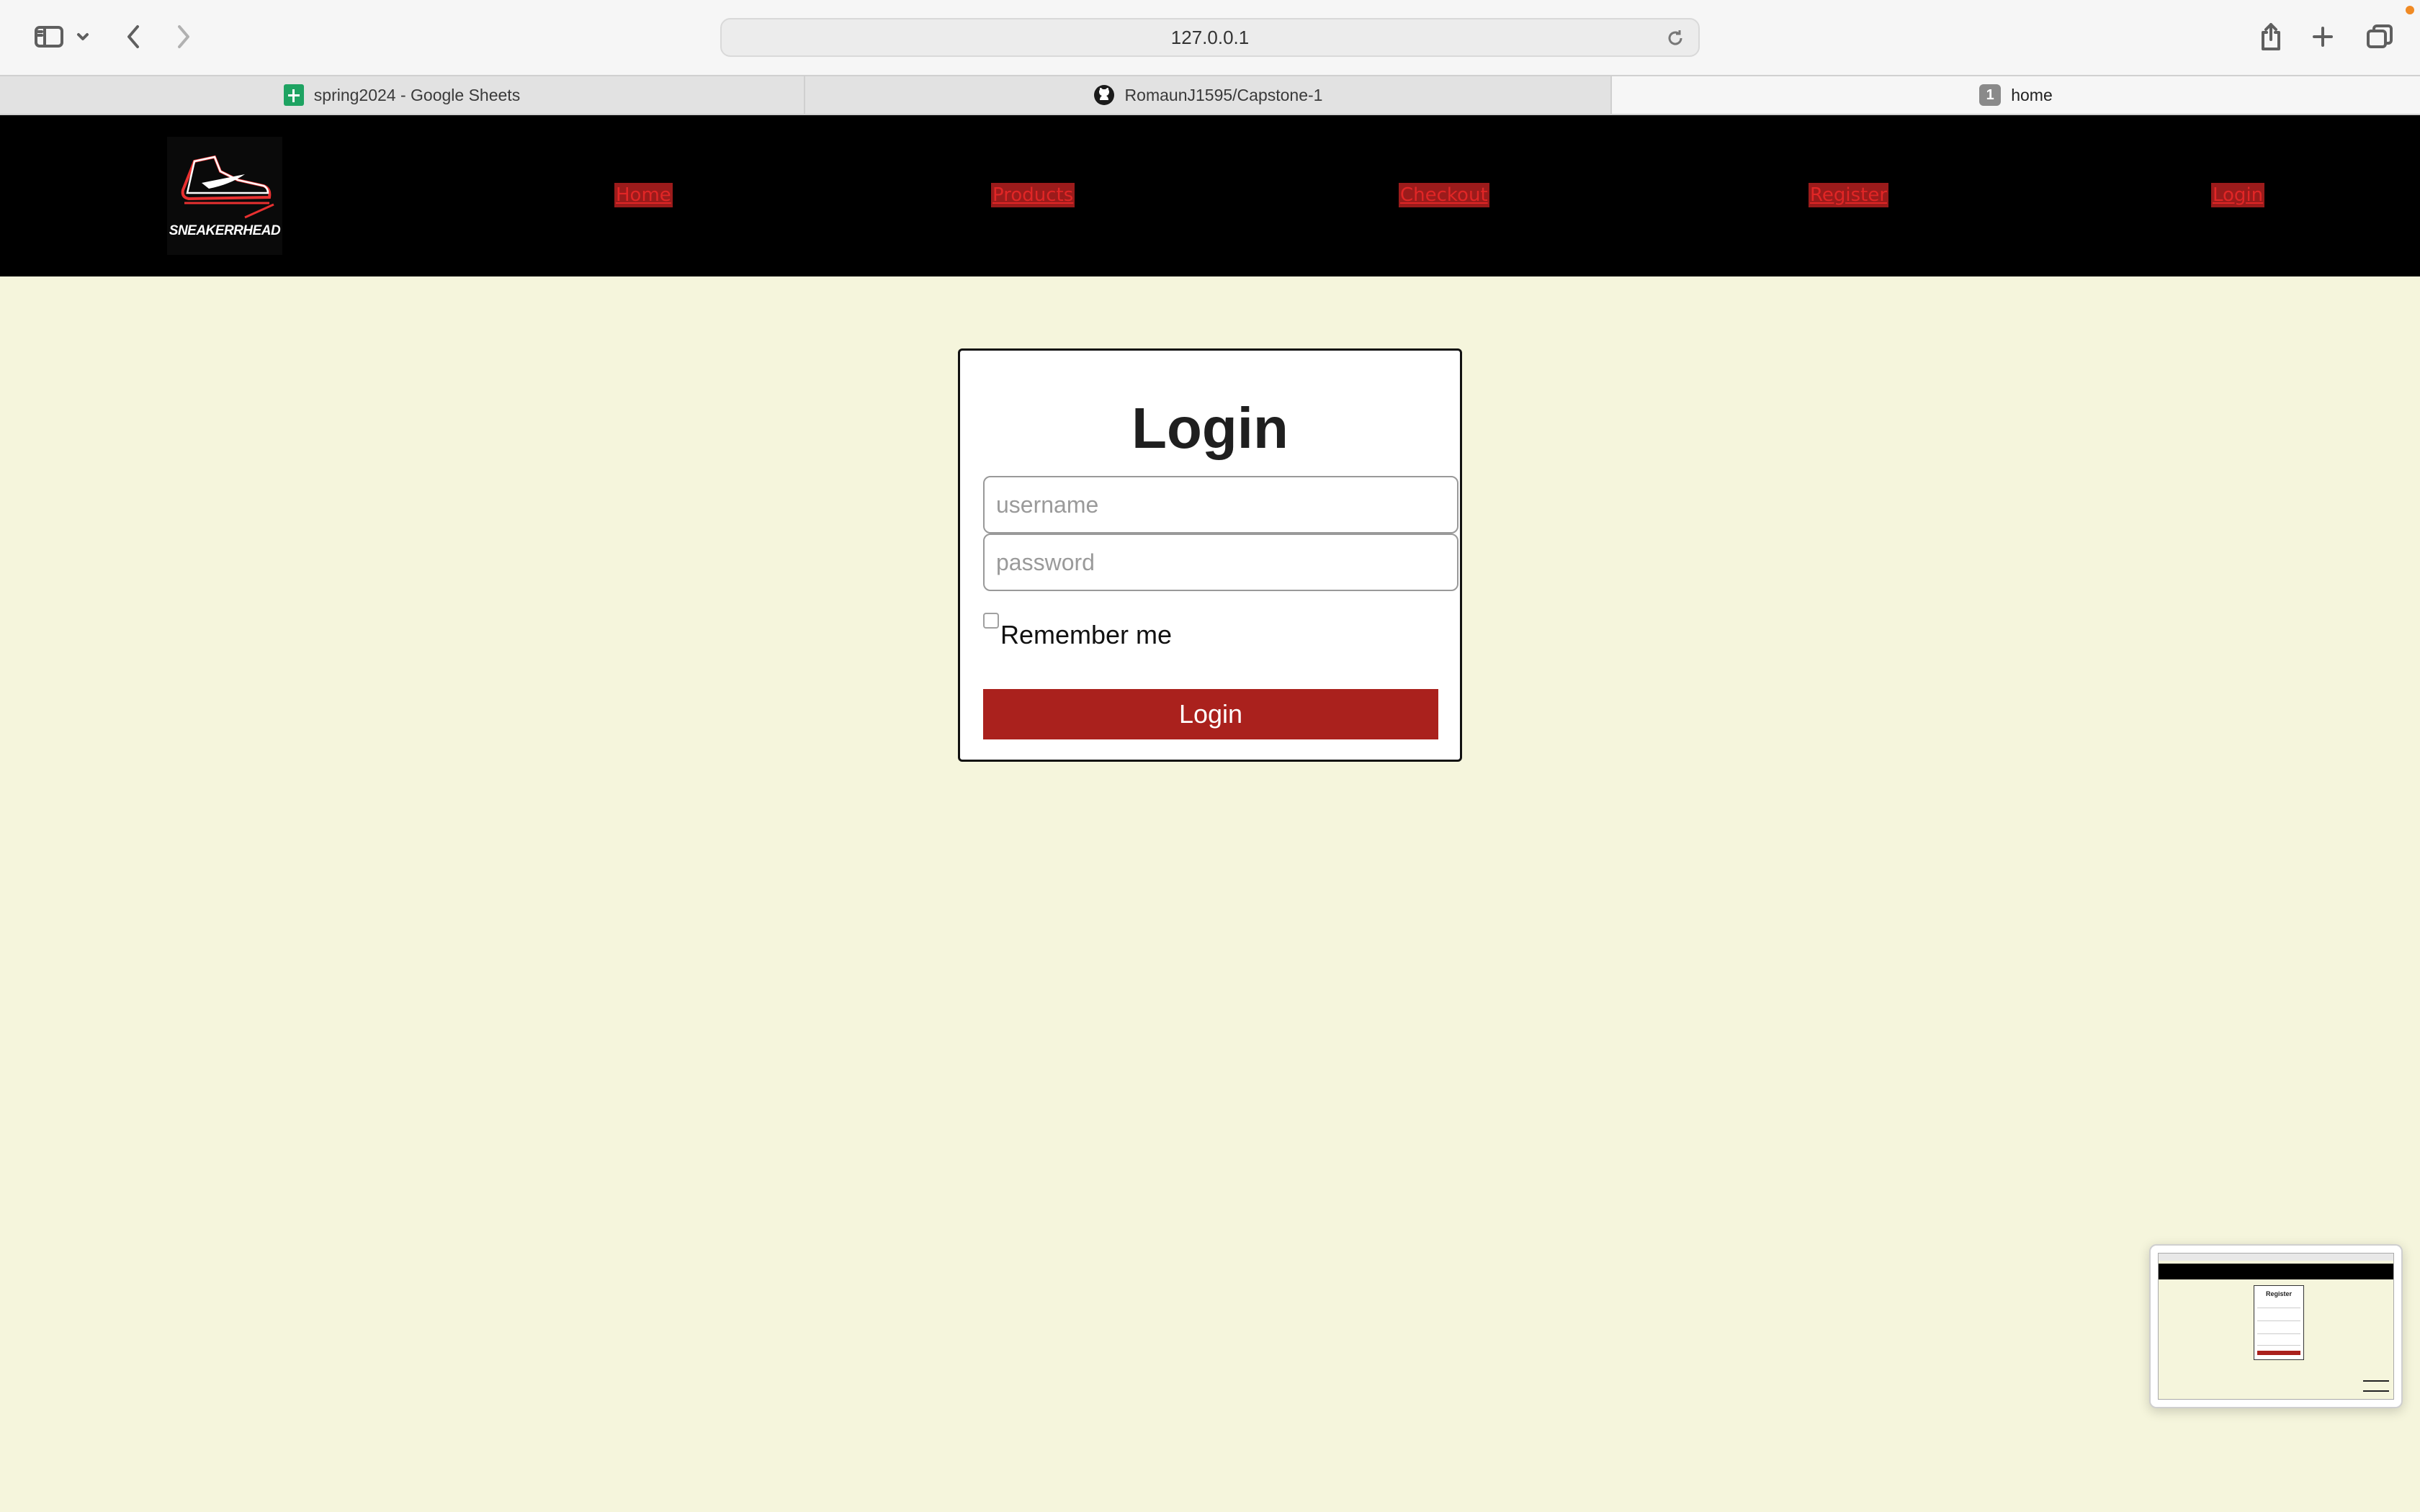 This screenshot has height=1512, width=2420. Describe the element at coordinates (2410, 10) in the screenshot. I see `notification-dot` at that location.